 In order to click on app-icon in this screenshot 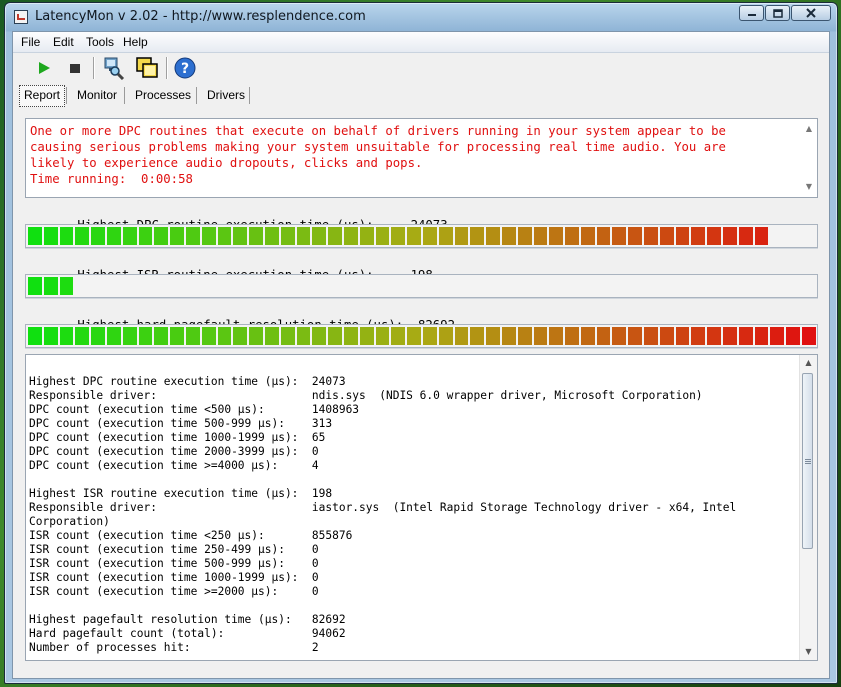, I will do `click(21, 17)`.